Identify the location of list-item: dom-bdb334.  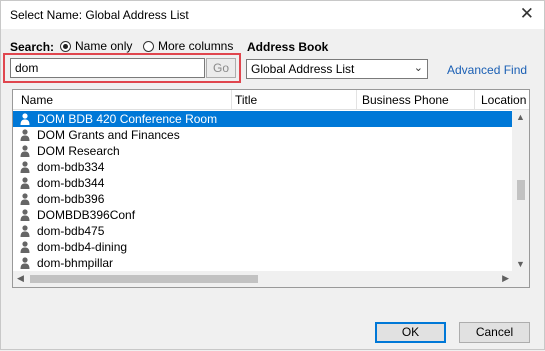
(263, 167).